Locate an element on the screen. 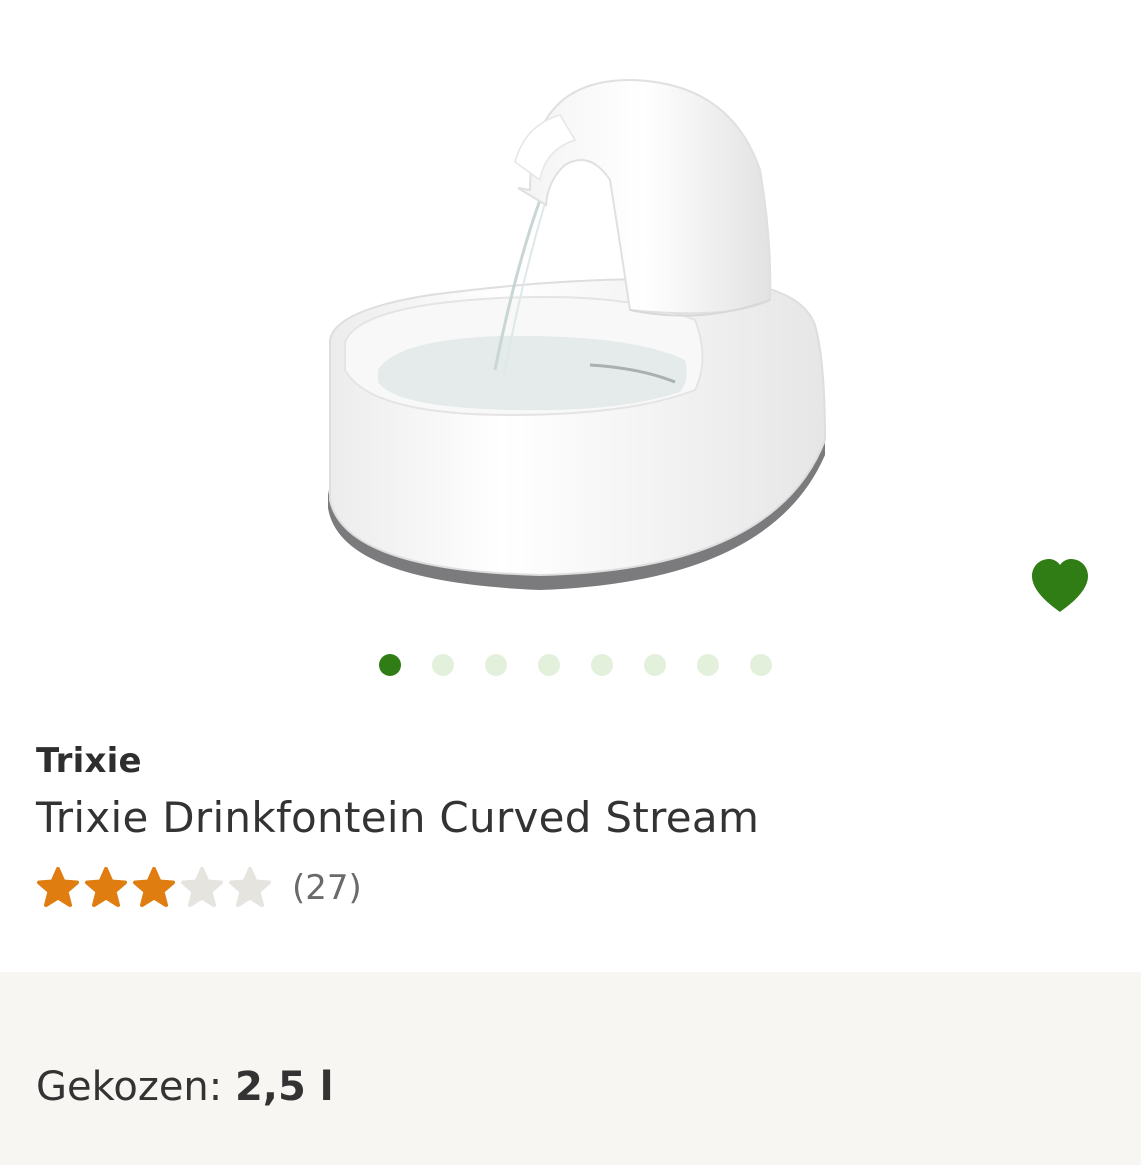 Image resolution: width=1141 pixels, height=1165 pixels. gallery-pagination is located at coordinates (575, 665).